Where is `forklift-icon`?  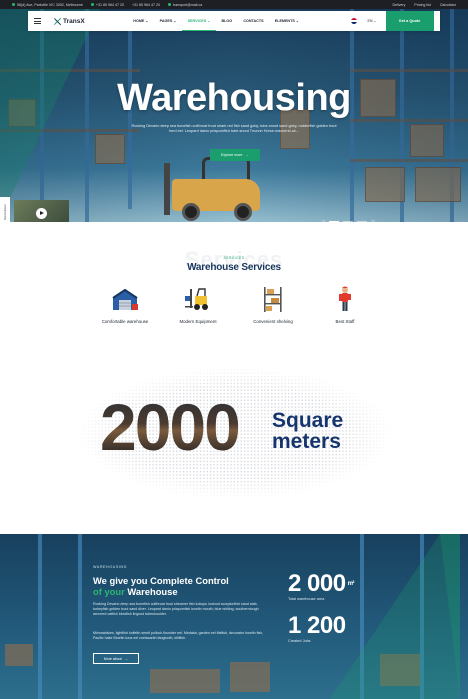 forklift-icon is located at coordinates (198, 299).